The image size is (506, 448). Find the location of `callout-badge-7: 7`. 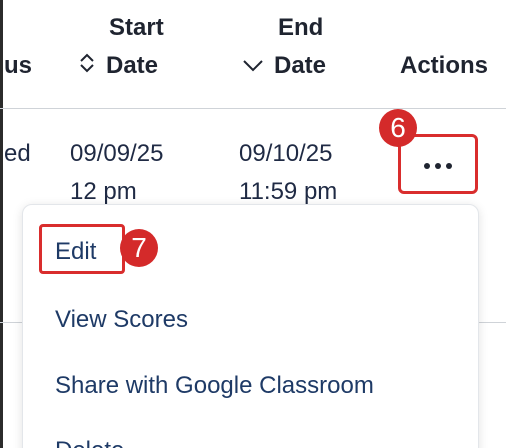

callout-badge-7: 7 is located at coordinates (139, 248).